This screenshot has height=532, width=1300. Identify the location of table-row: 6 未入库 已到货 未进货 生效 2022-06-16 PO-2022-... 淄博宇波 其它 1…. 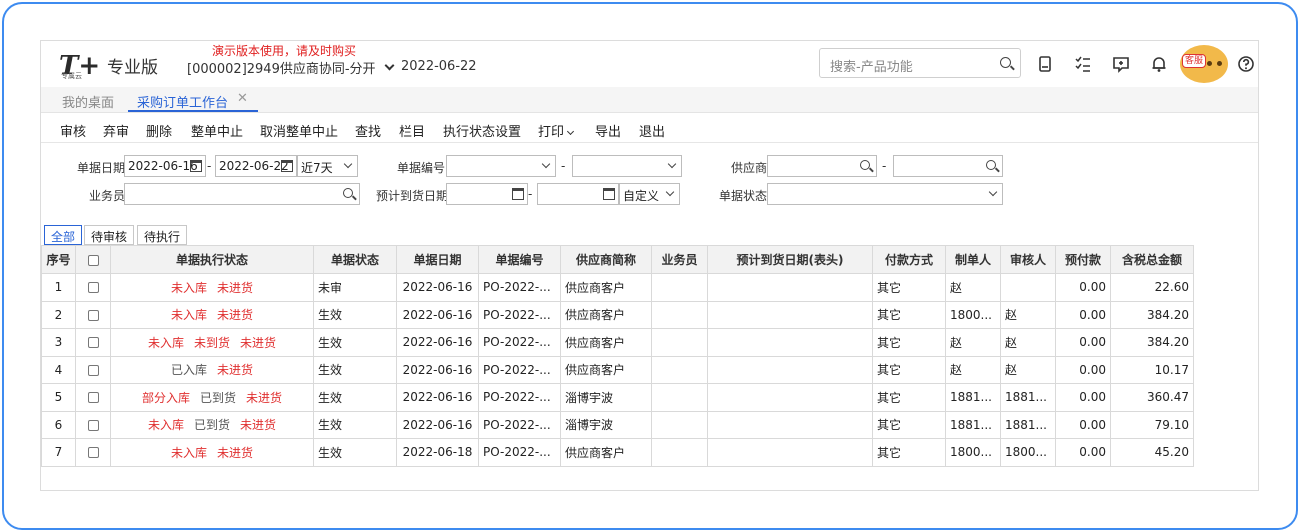
(617, 424).